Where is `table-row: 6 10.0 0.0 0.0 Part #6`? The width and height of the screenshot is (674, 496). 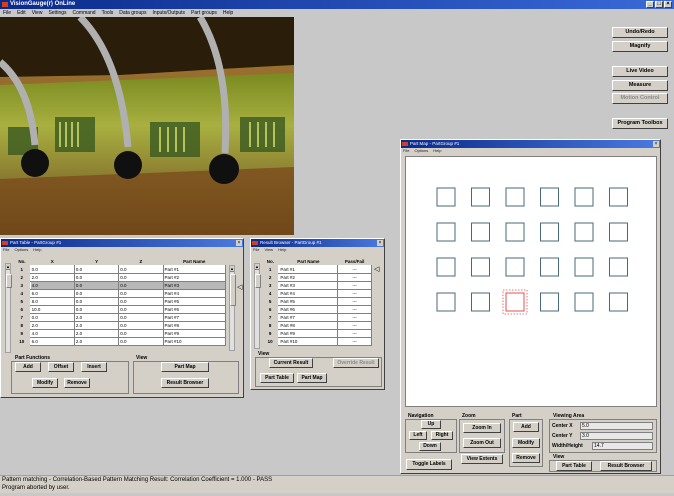
table-row: 6 10.0 0.0 0.0 Part #6 is located at coordinates (120, 309).